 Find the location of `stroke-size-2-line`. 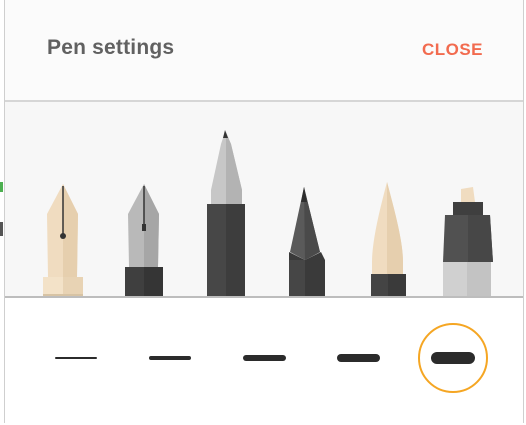

stroke-size-2-line is located at coordinates (170, 358).